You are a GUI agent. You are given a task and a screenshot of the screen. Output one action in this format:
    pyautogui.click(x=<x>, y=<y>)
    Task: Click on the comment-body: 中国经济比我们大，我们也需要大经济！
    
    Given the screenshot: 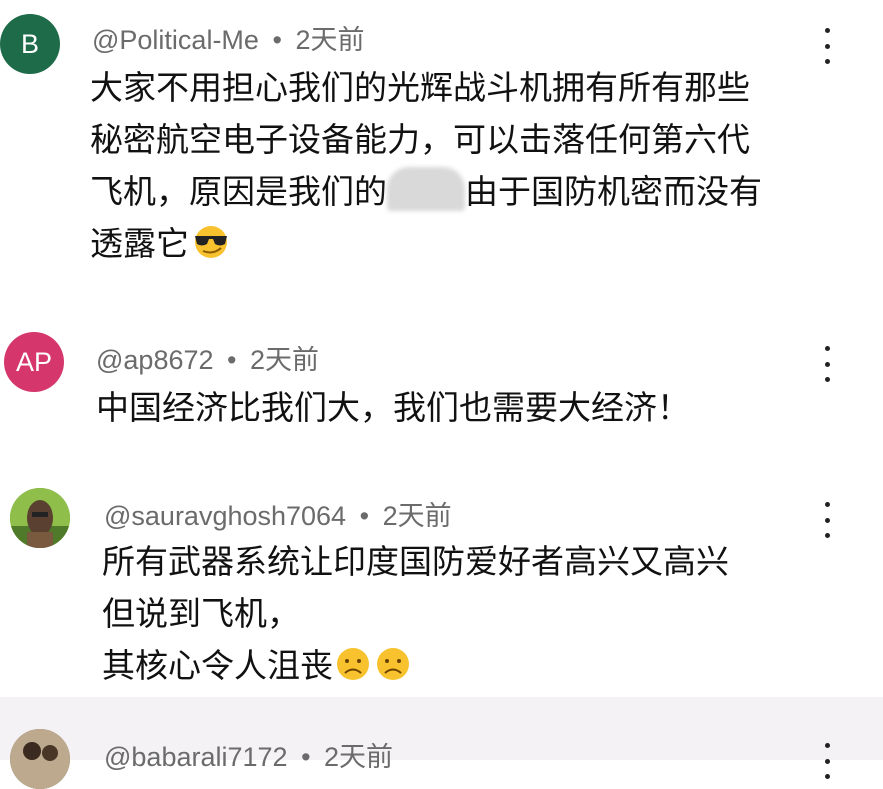 What is the action you would take?
    pyautogui.click(x=393, y=408)
    